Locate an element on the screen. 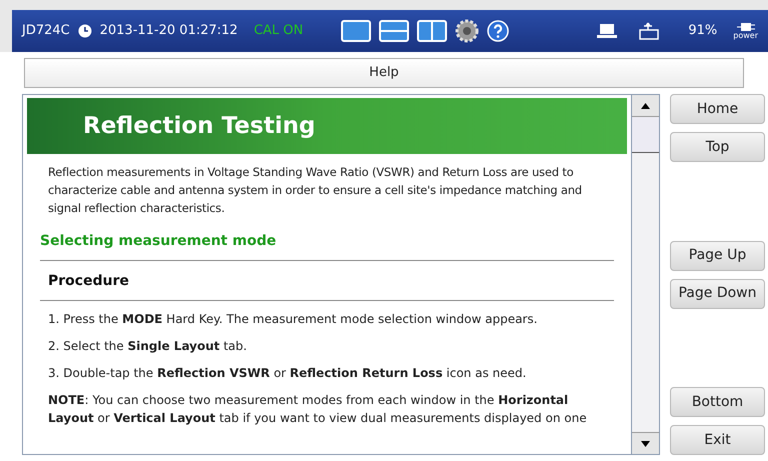  scroll-up-button is located at coordinates (645, 106).